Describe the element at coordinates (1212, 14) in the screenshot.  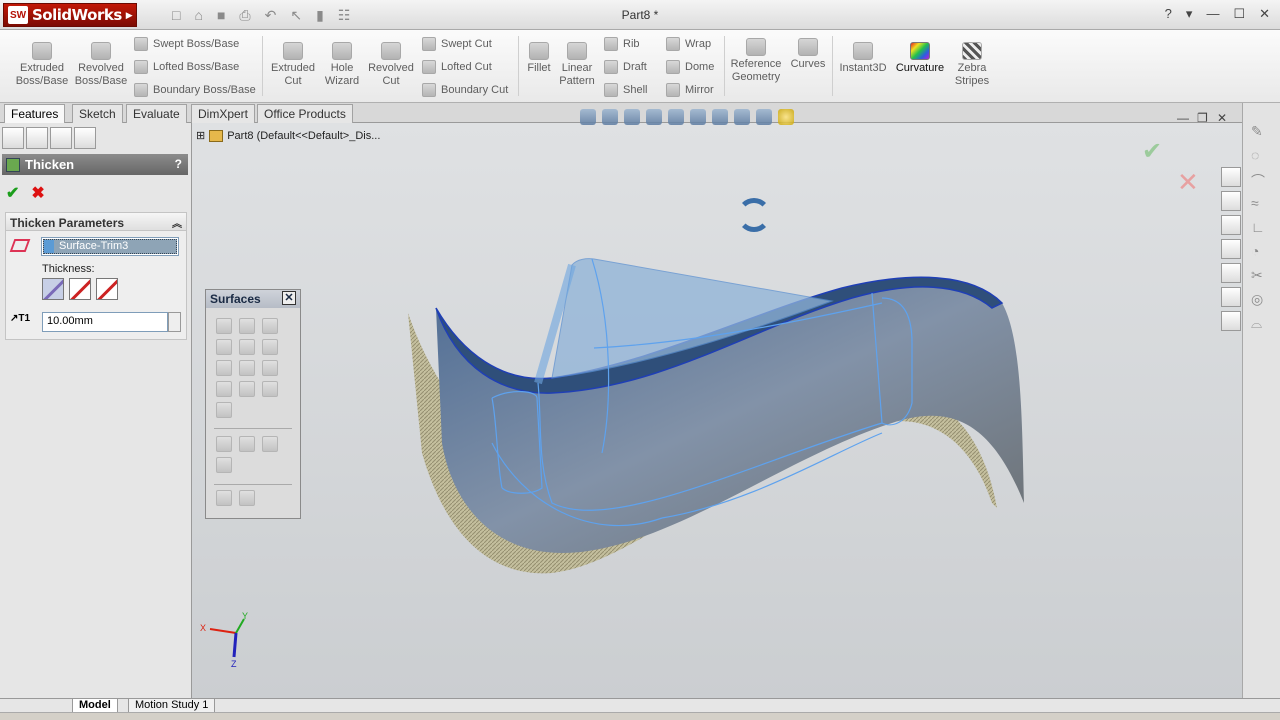
I see `minimize-icon: —` at that location.